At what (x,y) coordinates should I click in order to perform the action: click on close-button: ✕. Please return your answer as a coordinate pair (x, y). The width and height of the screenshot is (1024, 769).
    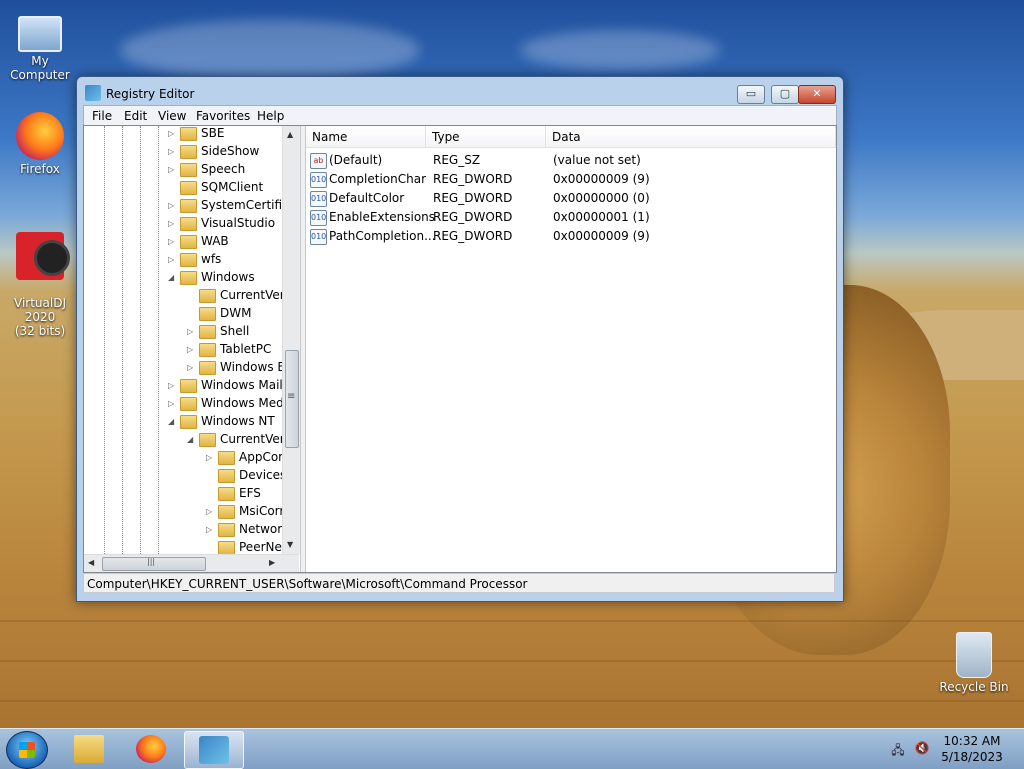
    Looking at the image, I should click on (817, 94).